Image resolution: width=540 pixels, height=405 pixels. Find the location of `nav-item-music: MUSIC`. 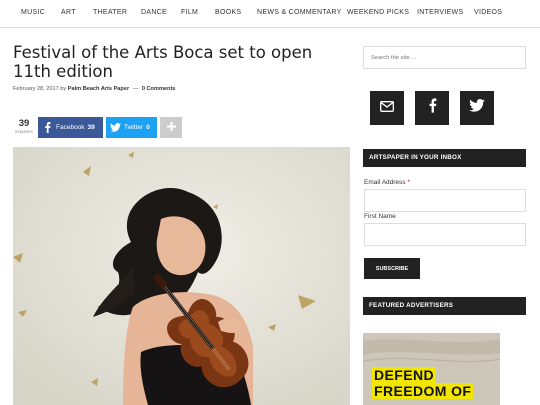

nav-item-music: MUSIC is located at coordinates (33, 12).